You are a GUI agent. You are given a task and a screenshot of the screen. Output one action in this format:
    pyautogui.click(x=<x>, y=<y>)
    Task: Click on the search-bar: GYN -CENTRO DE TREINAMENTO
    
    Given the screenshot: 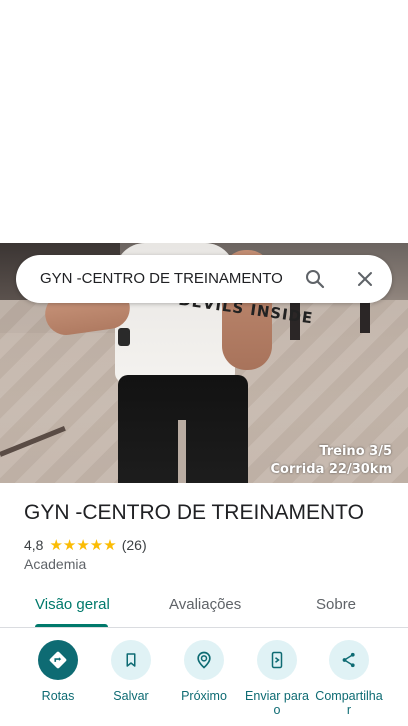 What is the action you would take?
    pyautogui.click(x=204, y=279)
    